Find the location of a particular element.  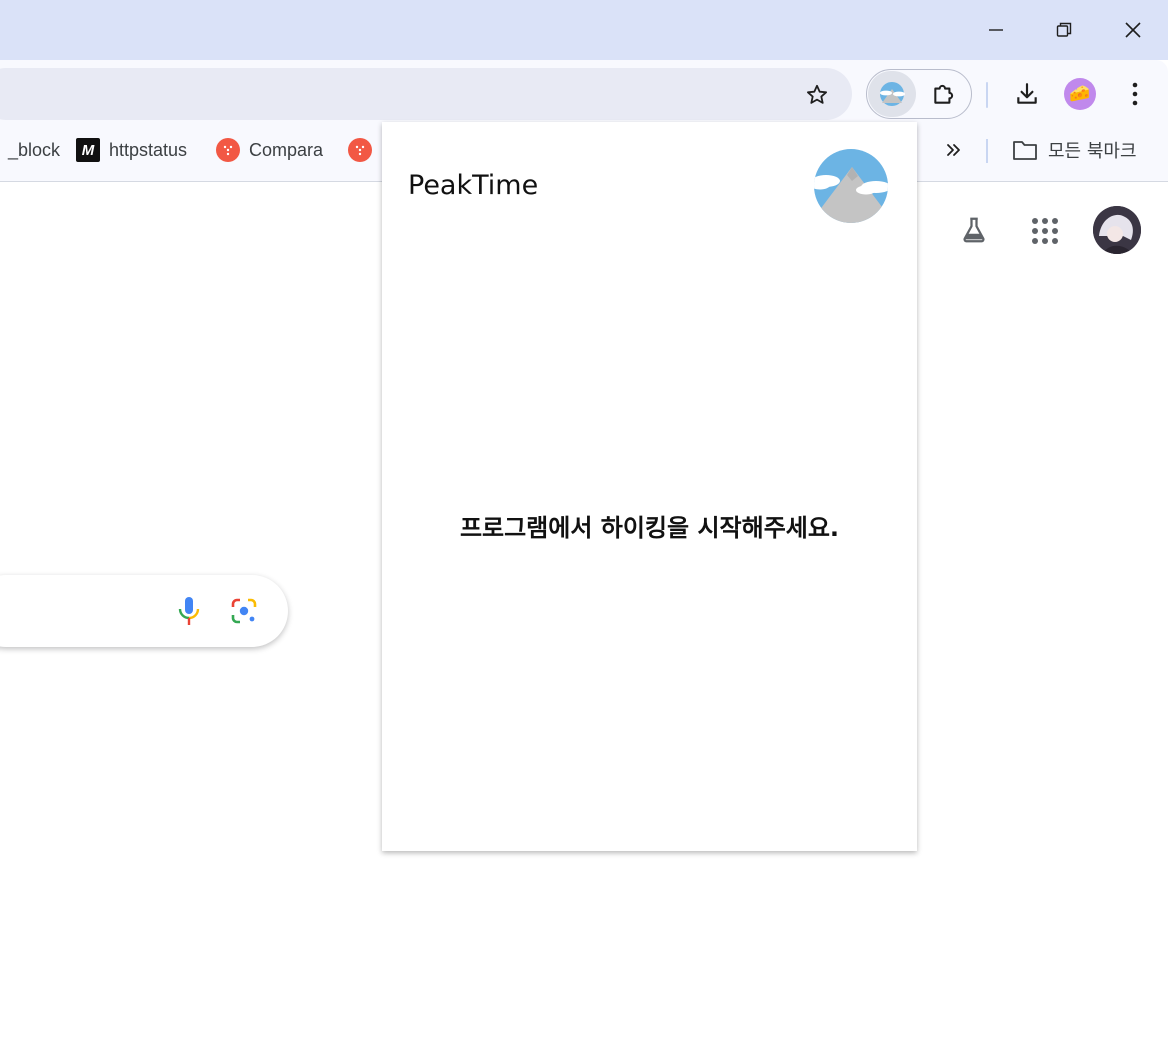

httpstatus-favicon-icon: M is located at coordinates (88, 150).